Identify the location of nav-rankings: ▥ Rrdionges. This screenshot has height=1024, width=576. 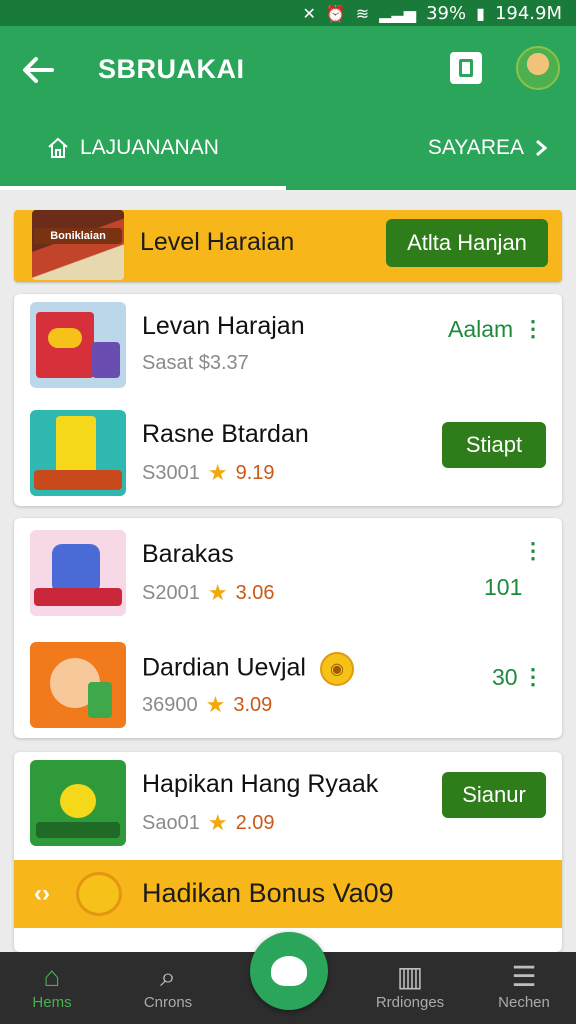
(410, 985).